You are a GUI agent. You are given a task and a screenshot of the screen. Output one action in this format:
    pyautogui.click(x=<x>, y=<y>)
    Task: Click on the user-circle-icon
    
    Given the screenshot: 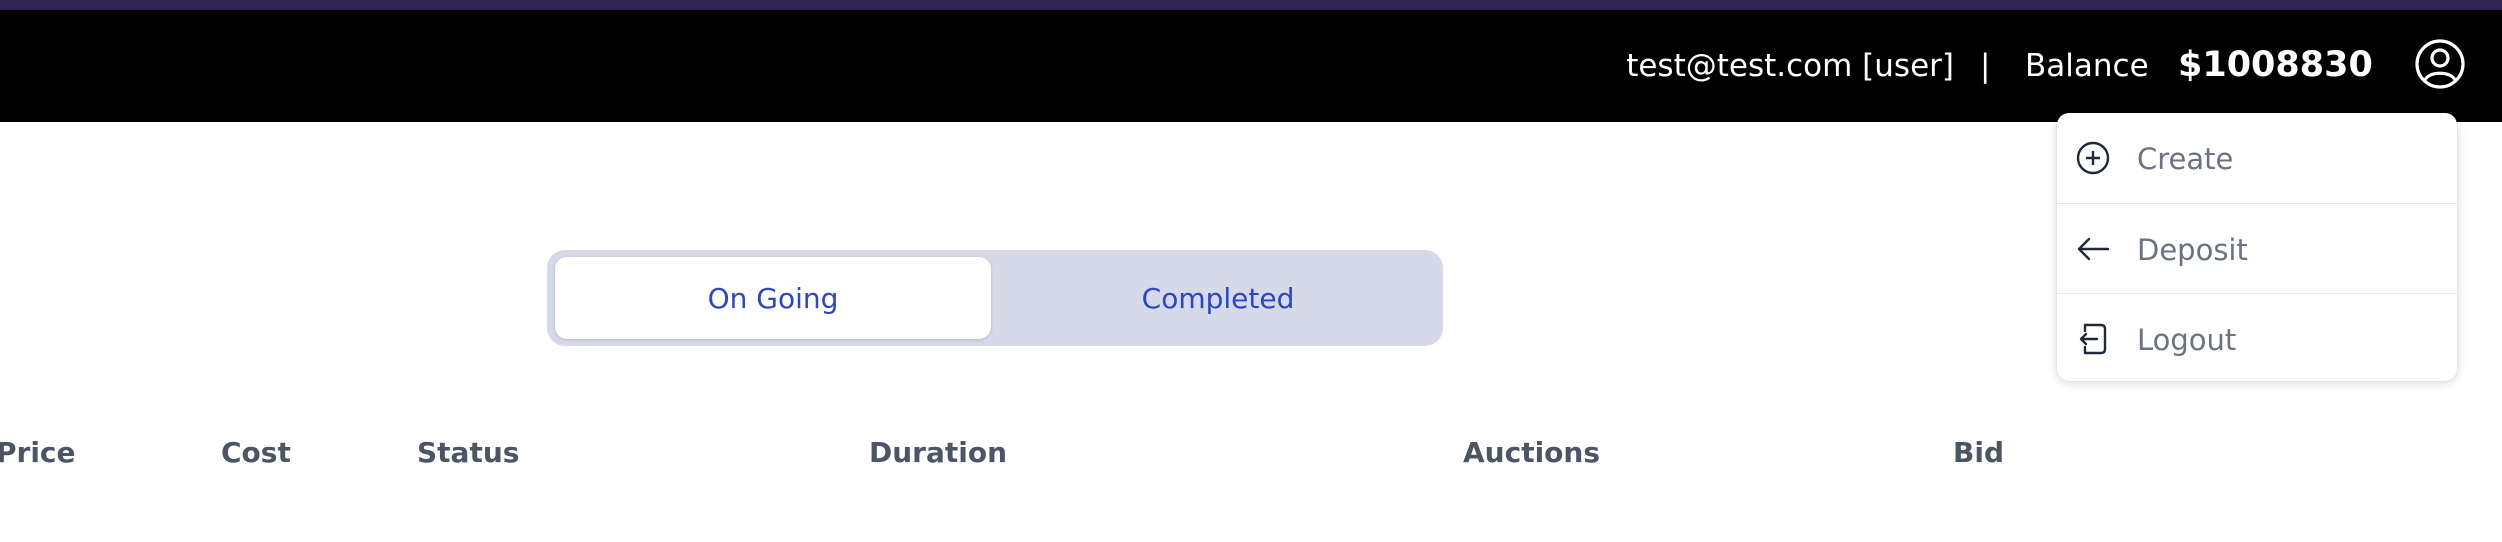 What is the action you would take?
    pyautogui.click(x=2440, y=64)
    